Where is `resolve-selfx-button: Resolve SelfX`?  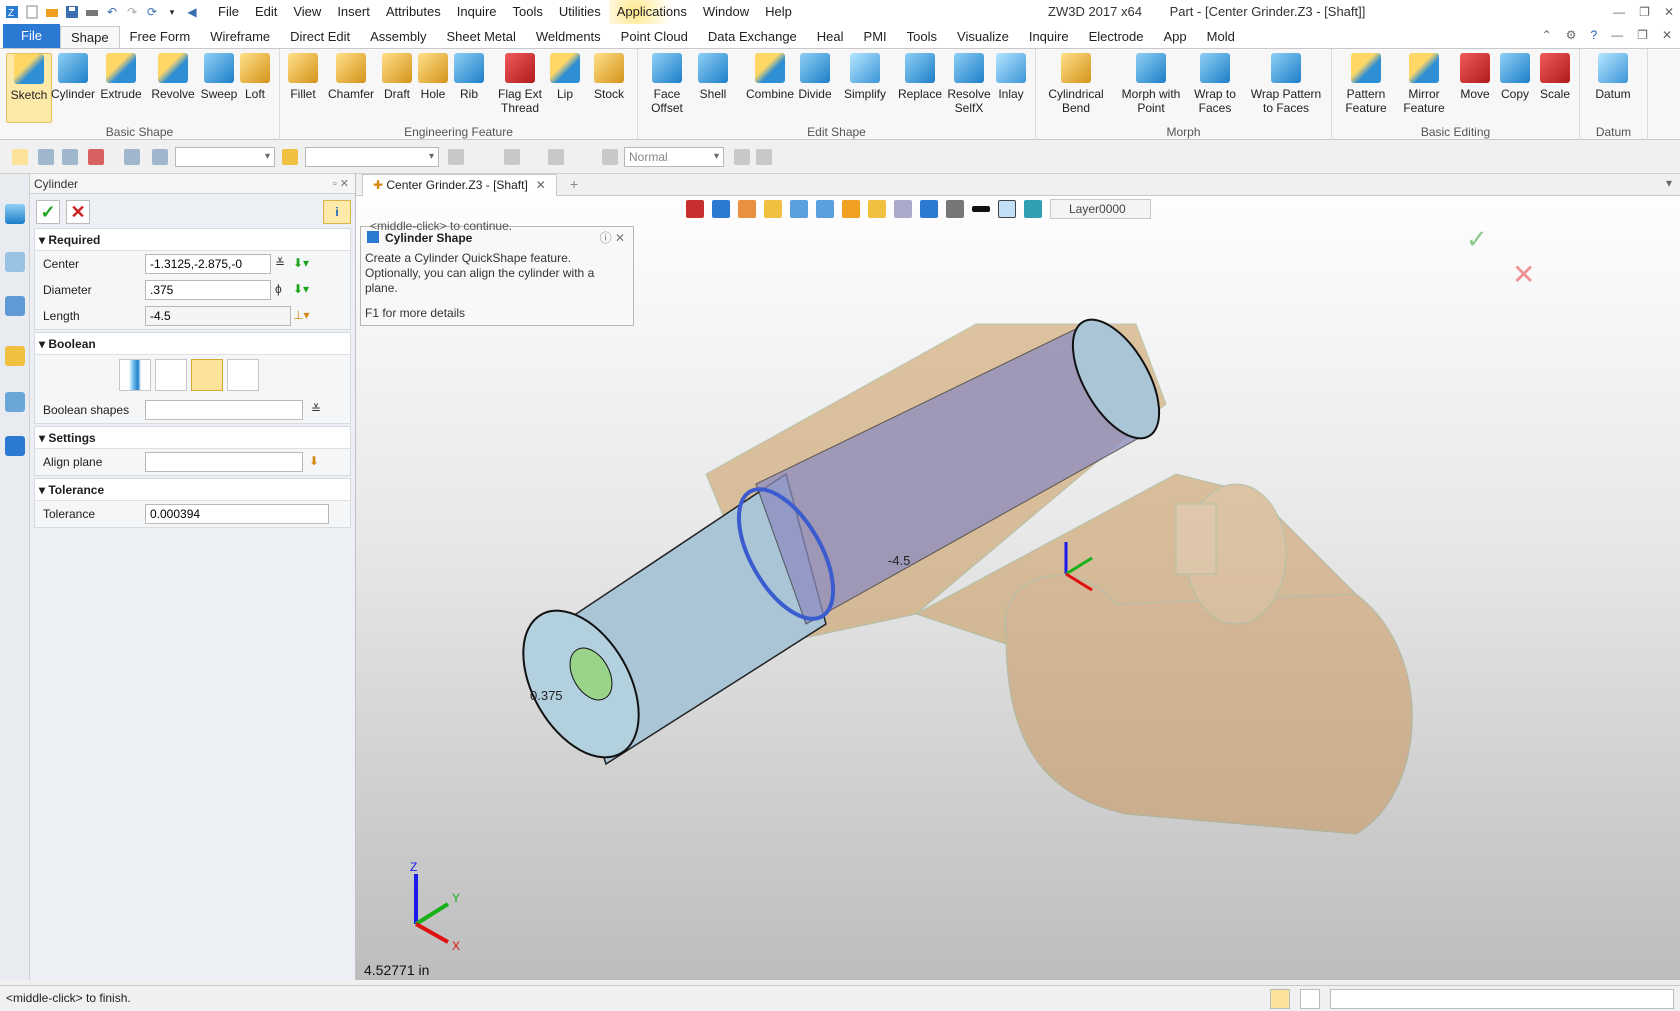 resolve-selfx-button: Resolve SelfX is located at coordinates (969, 84).